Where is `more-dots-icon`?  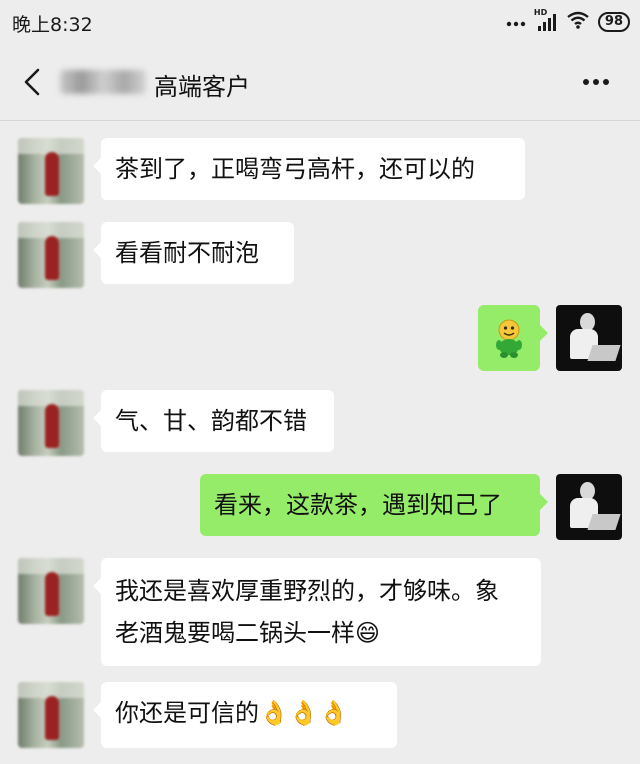
more-dots-icon is located at coordinates (596, 82).